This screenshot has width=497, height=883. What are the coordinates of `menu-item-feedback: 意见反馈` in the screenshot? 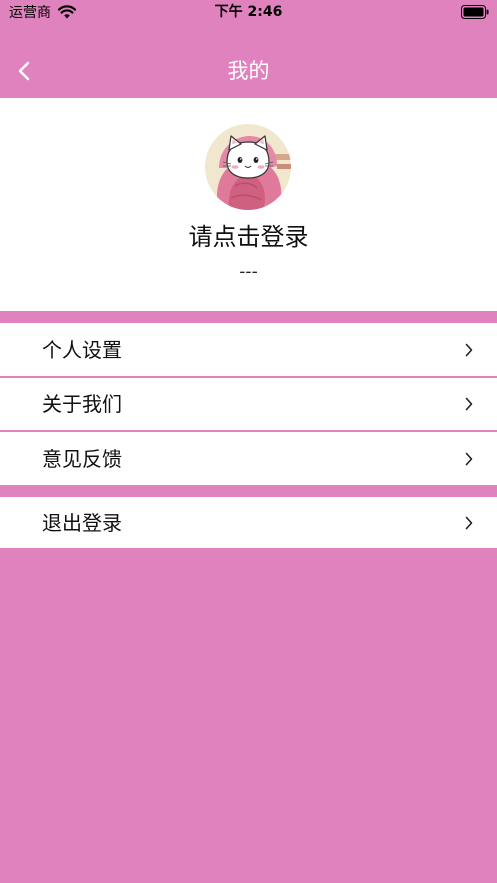 It's located at (248, 458).